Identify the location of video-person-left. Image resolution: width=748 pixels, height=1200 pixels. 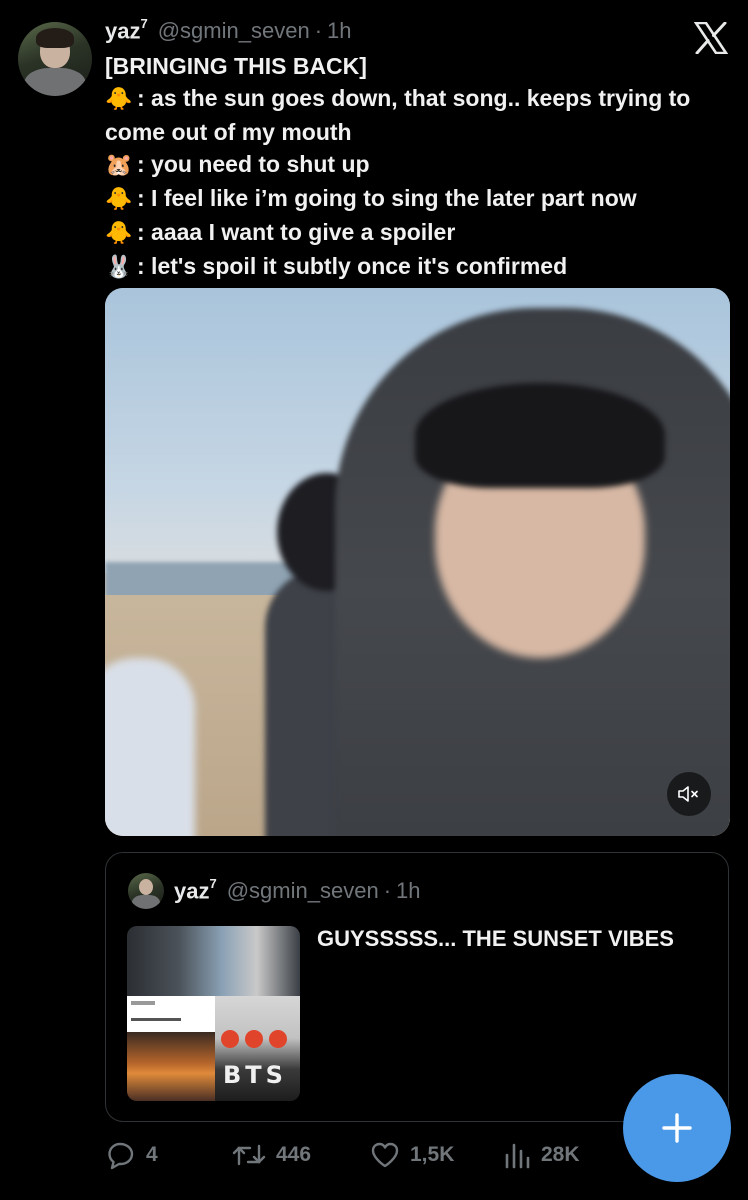
(150, 747).